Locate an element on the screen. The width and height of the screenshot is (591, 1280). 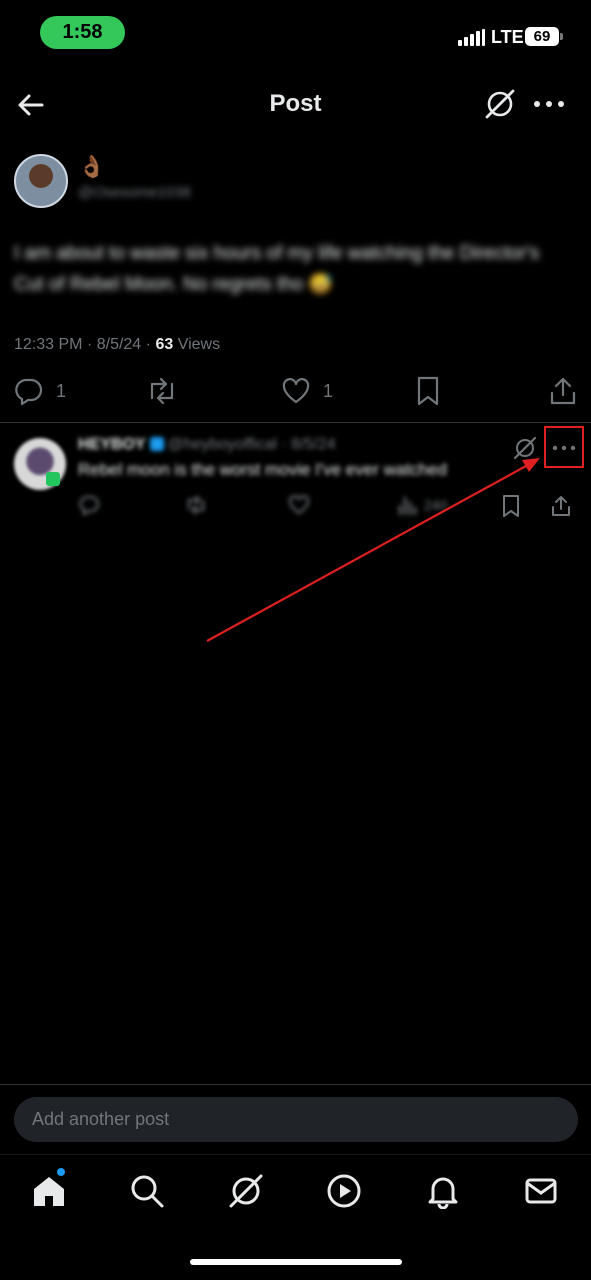
add-post-input: Add another post is located at coordinates (296, 1119).